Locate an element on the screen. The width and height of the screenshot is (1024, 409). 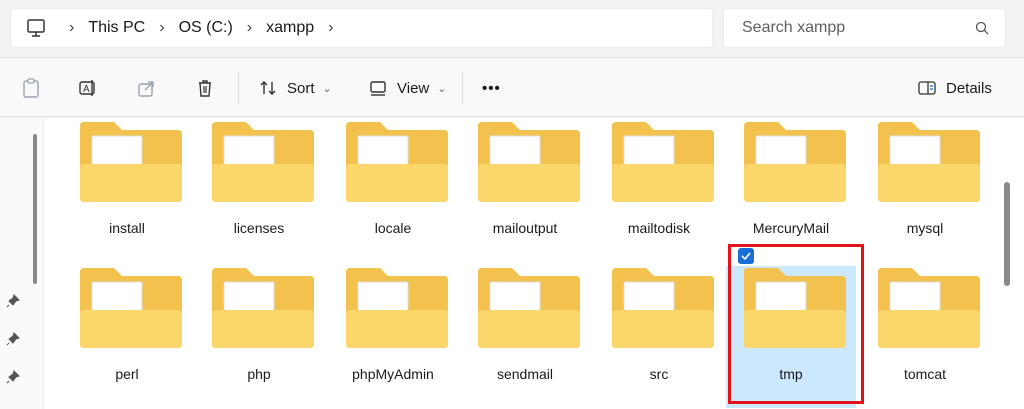
vertical-scrollbar is located at coordinates (1007, 234).